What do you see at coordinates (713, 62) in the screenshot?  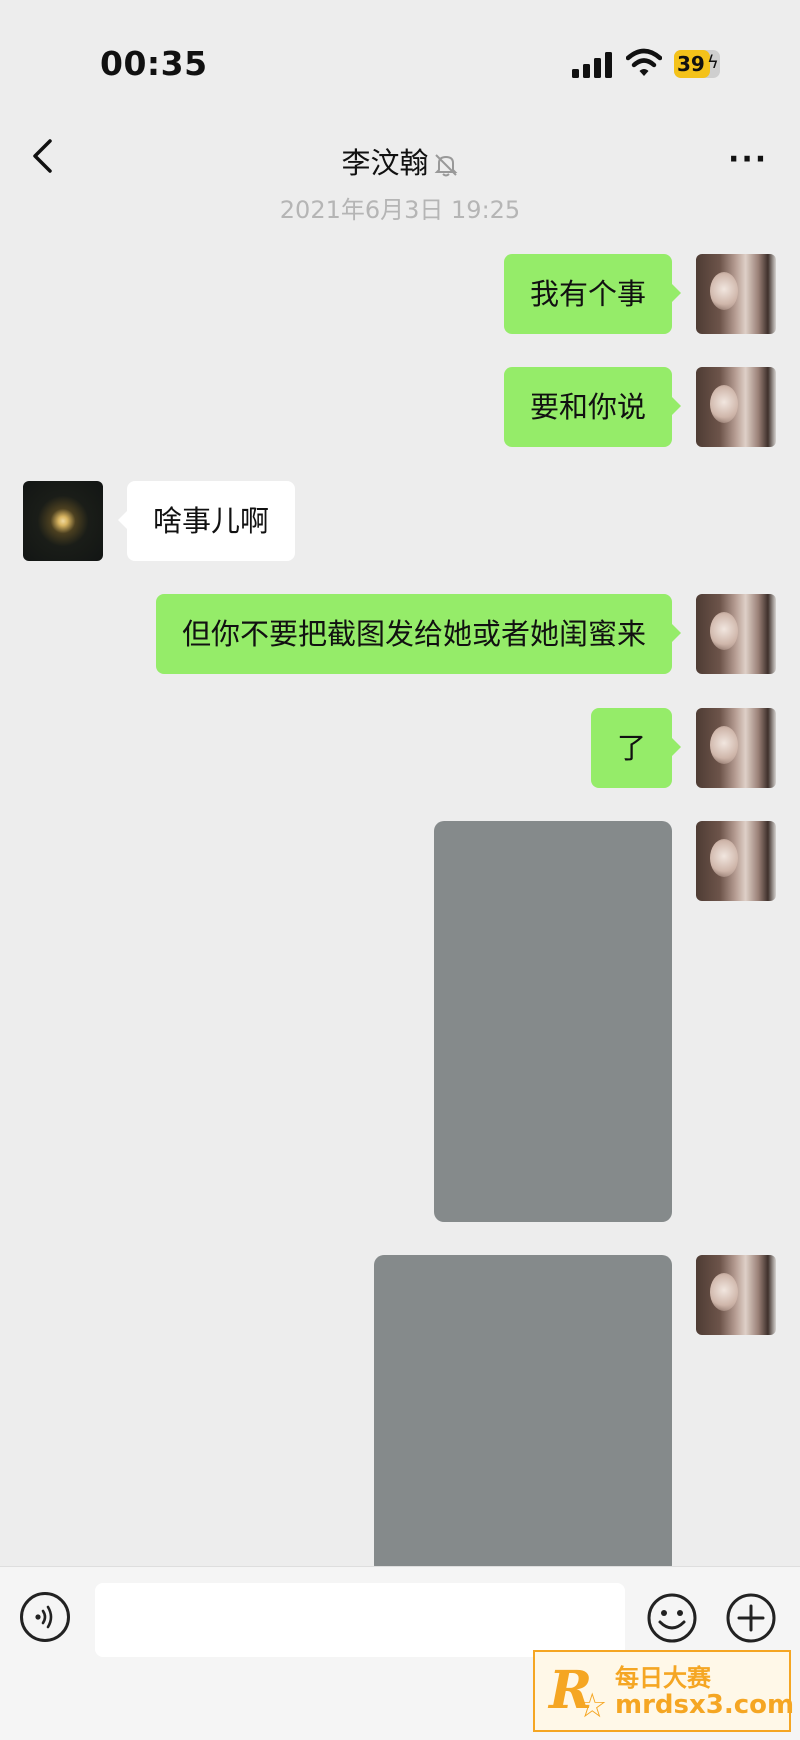 I see `charging-bolt-icon: ϟ` at bounding box center [713, 62].